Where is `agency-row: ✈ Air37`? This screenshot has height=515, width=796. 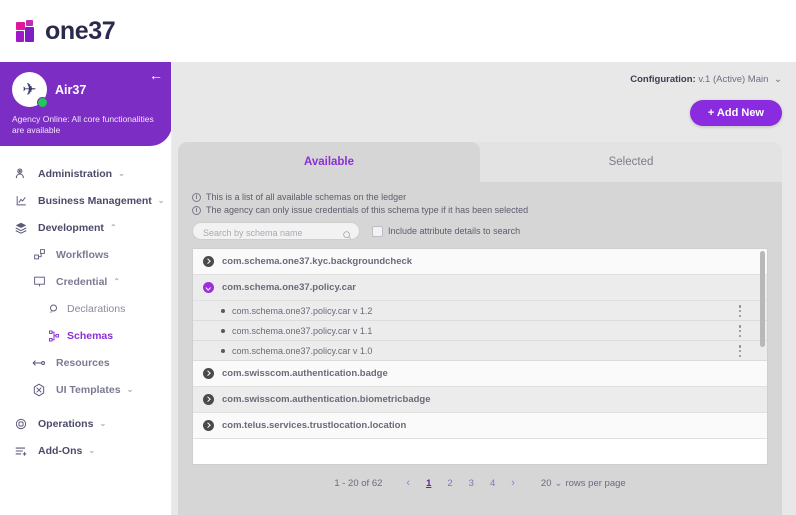 agency-row: ✈ Air37 is located at coordinates (86, 90).